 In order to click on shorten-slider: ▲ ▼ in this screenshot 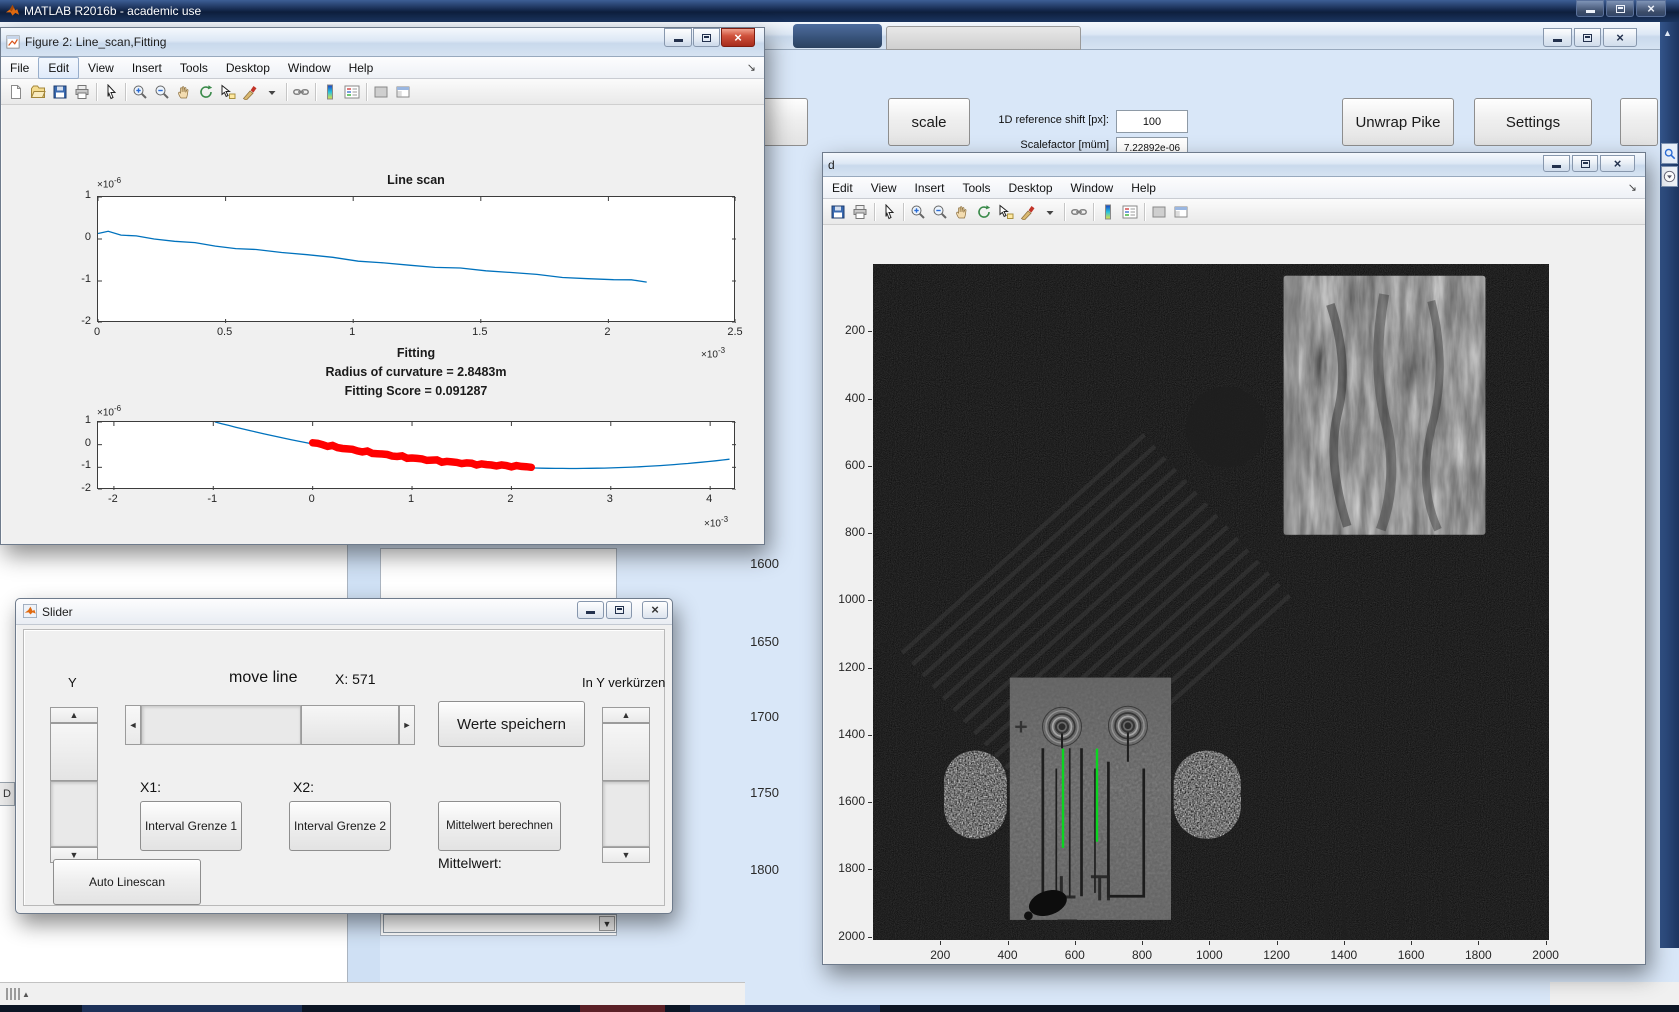, I will do `click(626, 785)`.